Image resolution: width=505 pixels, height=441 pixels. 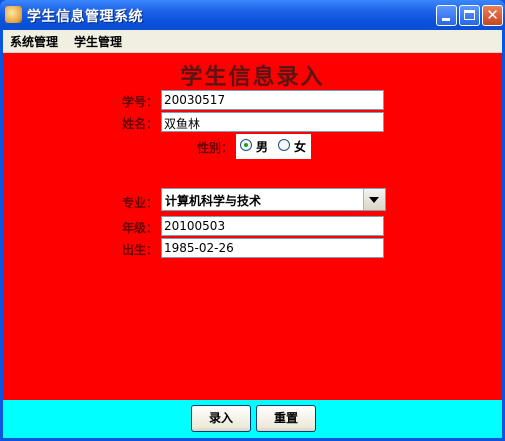 What do you see at coordinates (246, 145) in the screenshot?
I see `gender-male-radio` at bounding box center [246, 145].